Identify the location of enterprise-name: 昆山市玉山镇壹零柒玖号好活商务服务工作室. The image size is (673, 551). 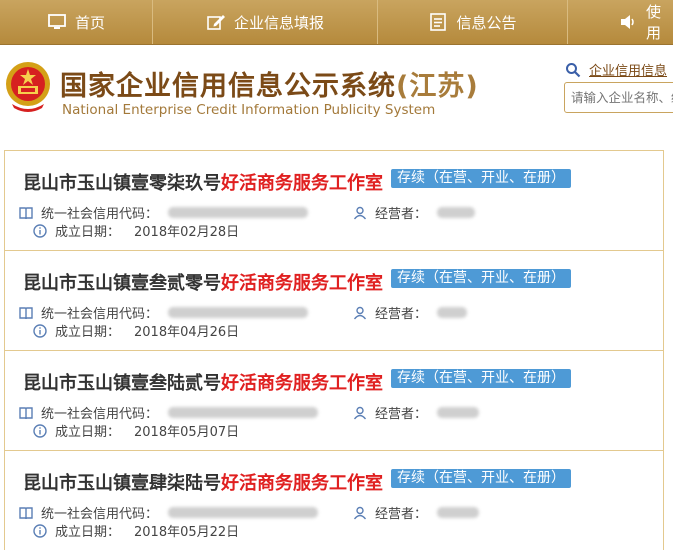
(203, 182).